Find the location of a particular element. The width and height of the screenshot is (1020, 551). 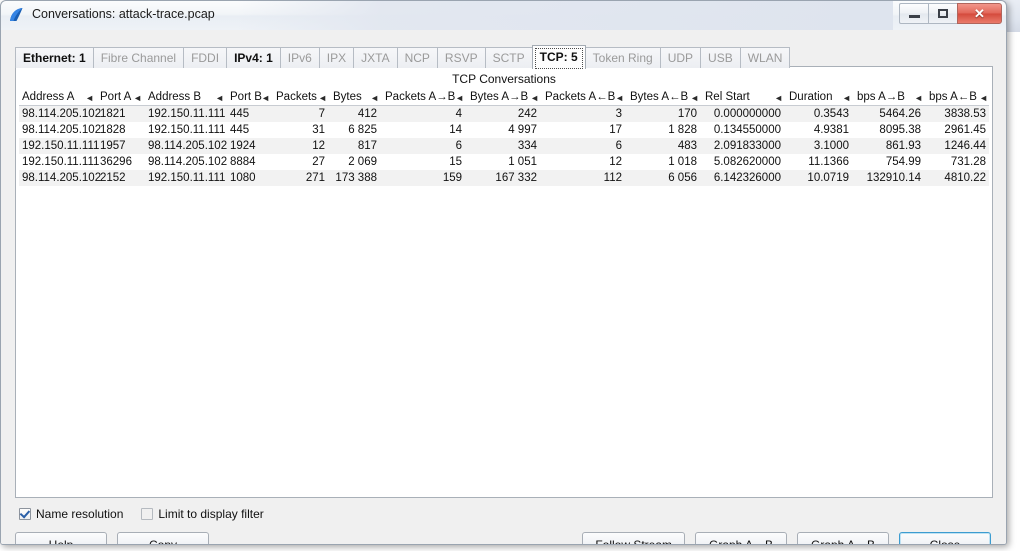

cell-bps_ba: 3838.53 is located at coordinates (957, 113).